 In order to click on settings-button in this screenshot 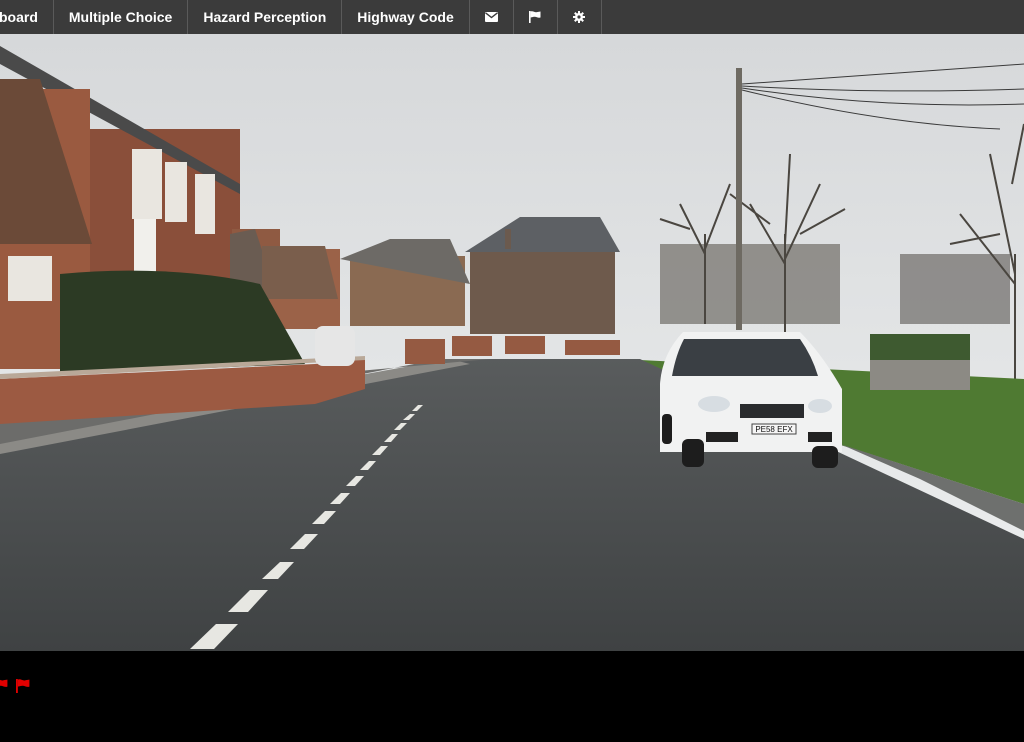, I will do `click(580, 17)`.